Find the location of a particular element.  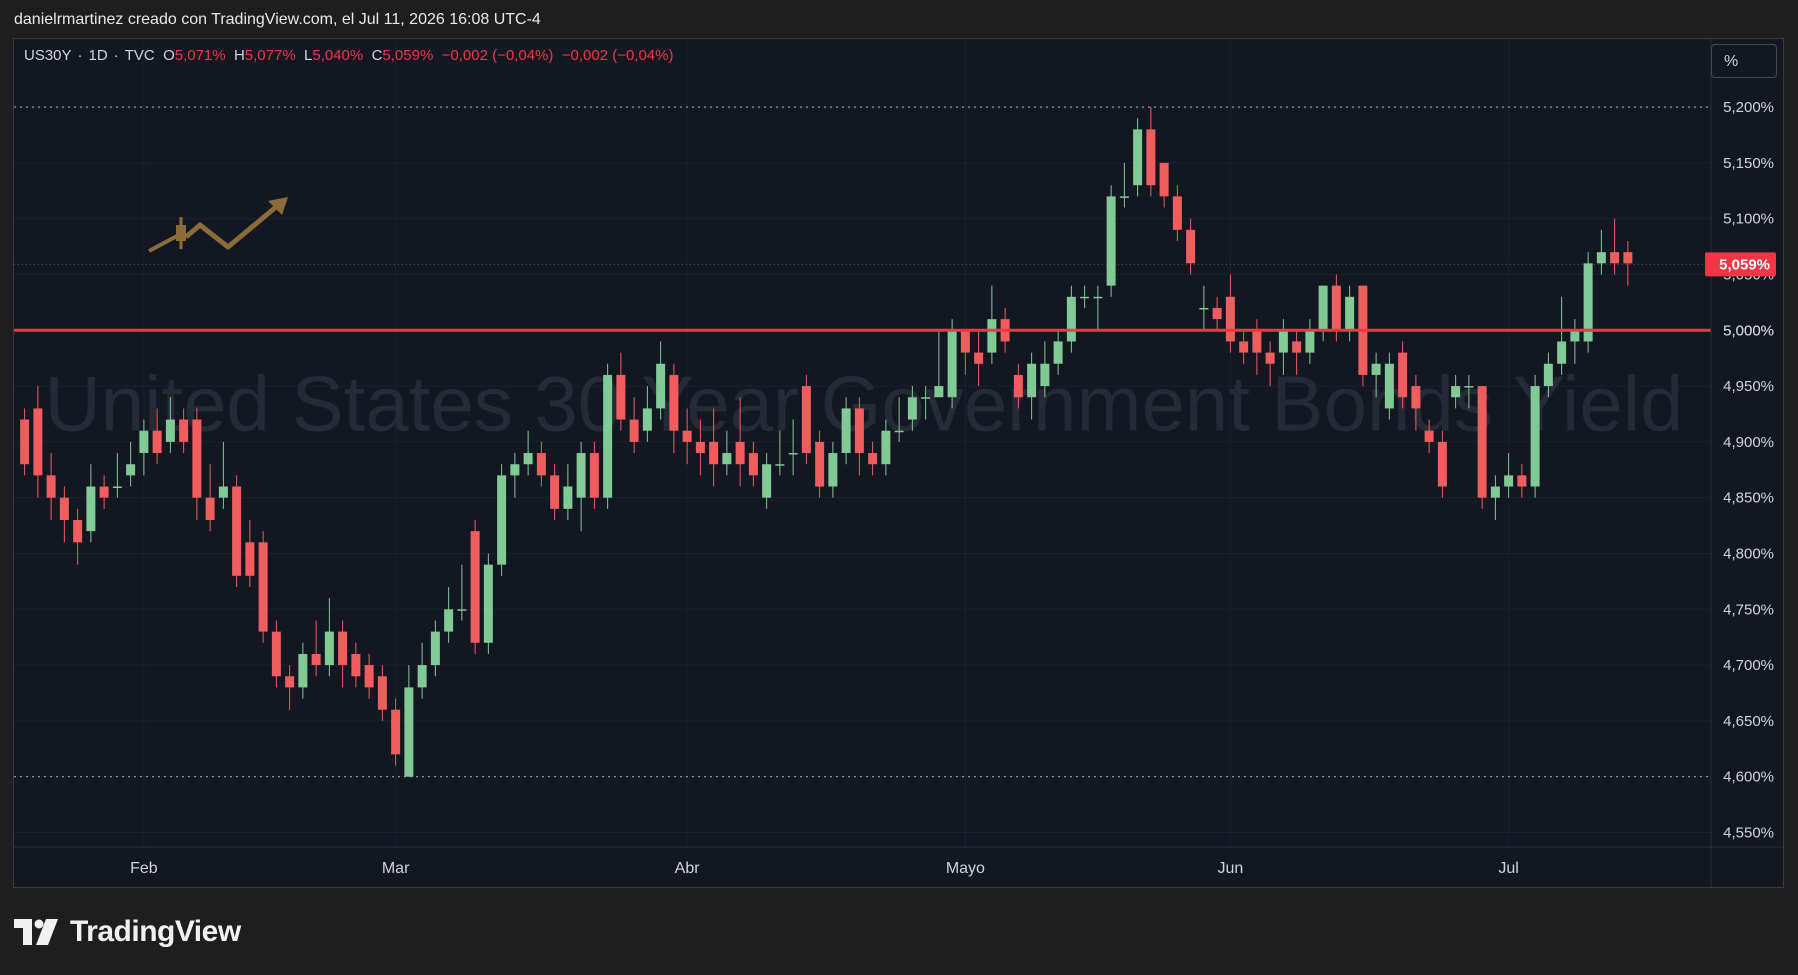

x-tick-label: Jul is located at coordinates (1508, 868).